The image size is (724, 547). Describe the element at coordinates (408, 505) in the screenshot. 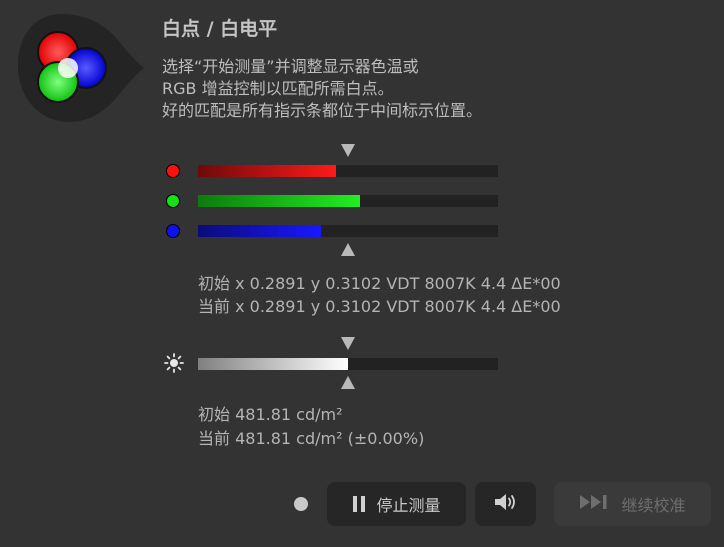

I see `stop-measurement-label: 停止测量` at that location.